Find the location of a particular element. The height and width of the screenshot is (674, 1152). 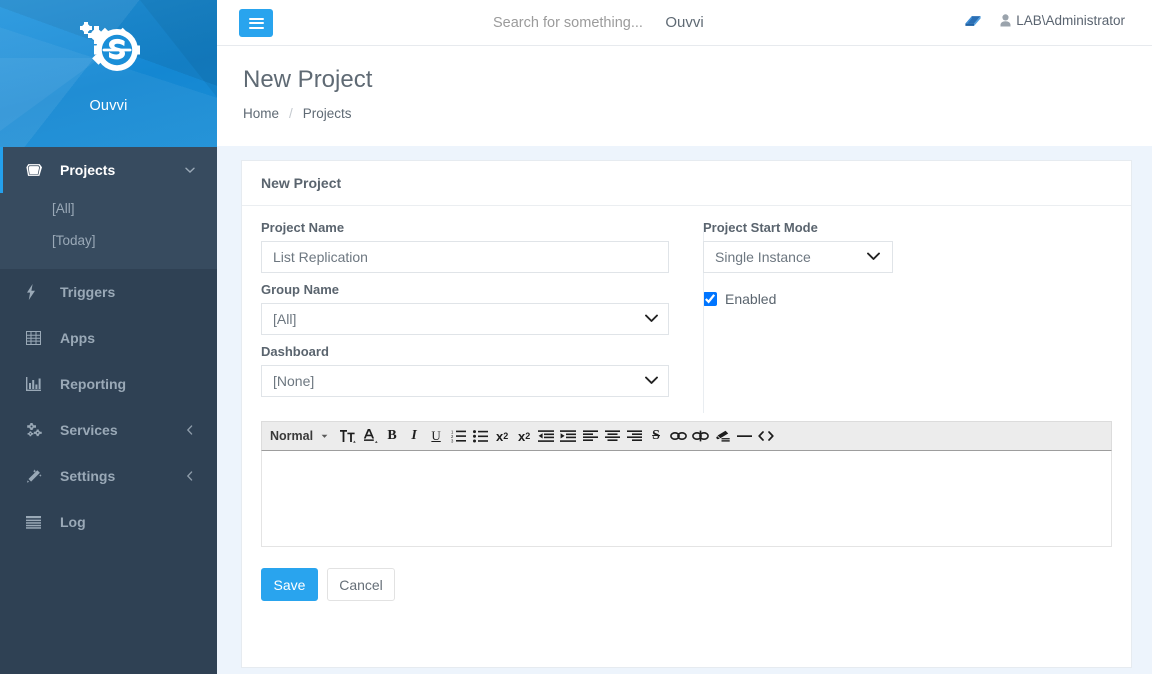

dashboard-label: Dashboard is located at coordinates (295, 351).